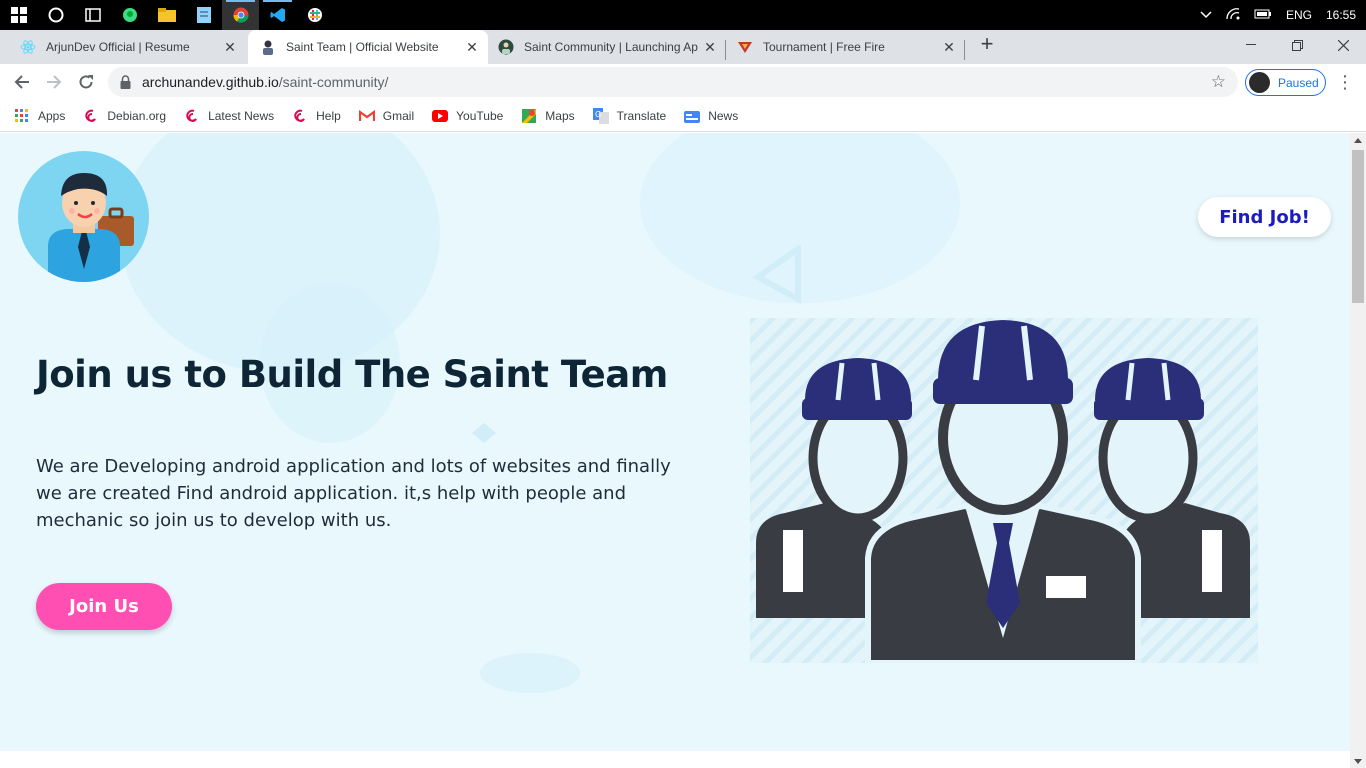  What do you see at coordinates (506, 47) in the screenshot?
I see `saint-community-icon` at bounding box center [506, 47].